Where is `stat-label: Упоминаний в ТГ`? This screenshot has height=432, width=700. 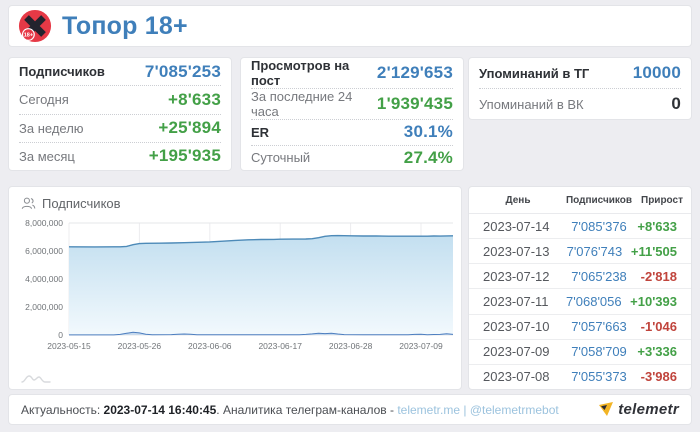 stat-label: Упоминаний в ТГ is located at coordinates (534, 73).